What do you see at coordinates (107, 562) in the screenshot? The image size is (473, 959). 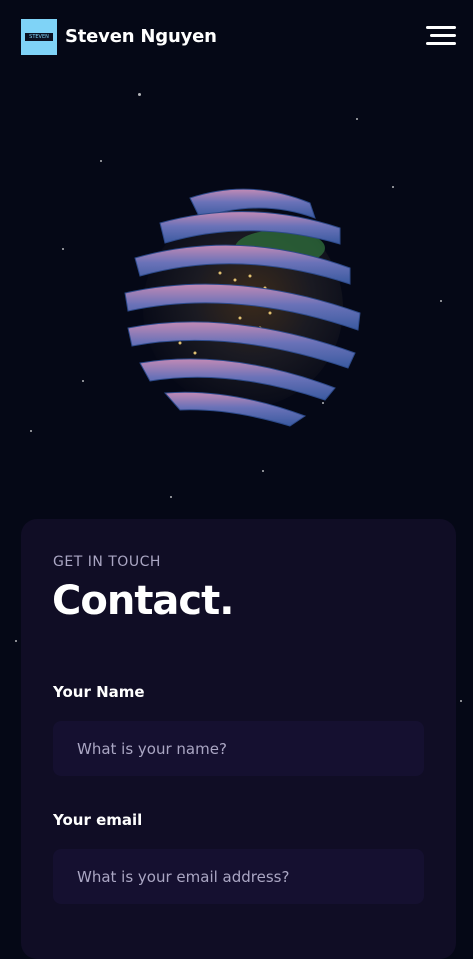 I see `contact-eyebrow: GET IN TOUCH` at bounding box center [107, 562].